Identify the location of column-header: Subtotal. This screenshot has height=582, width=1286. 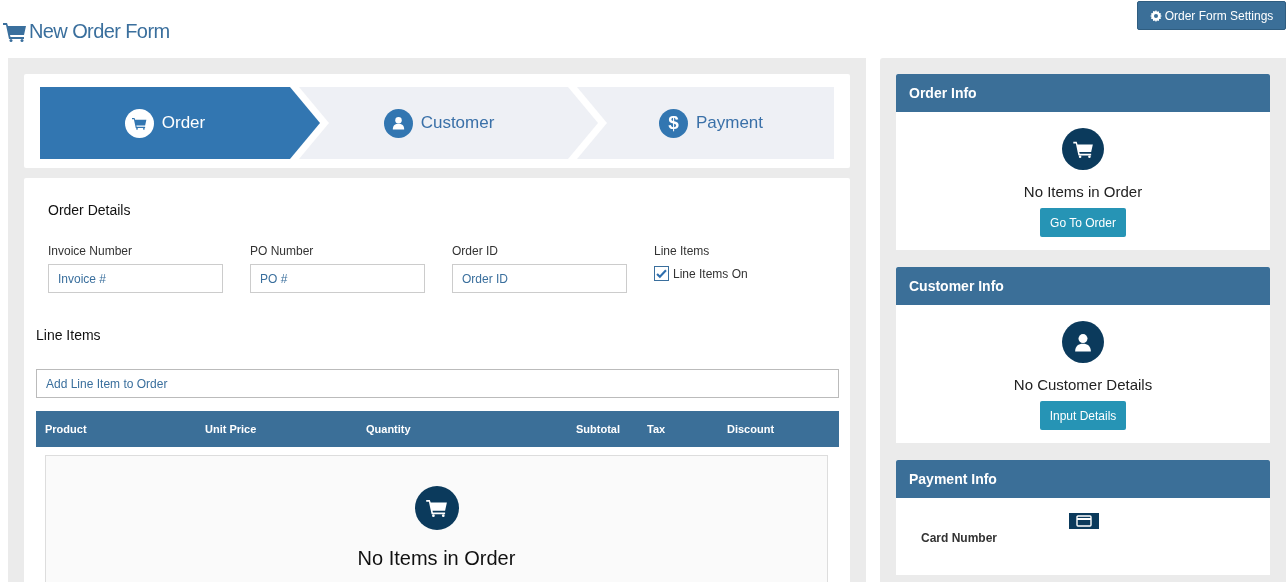
(598, 429).